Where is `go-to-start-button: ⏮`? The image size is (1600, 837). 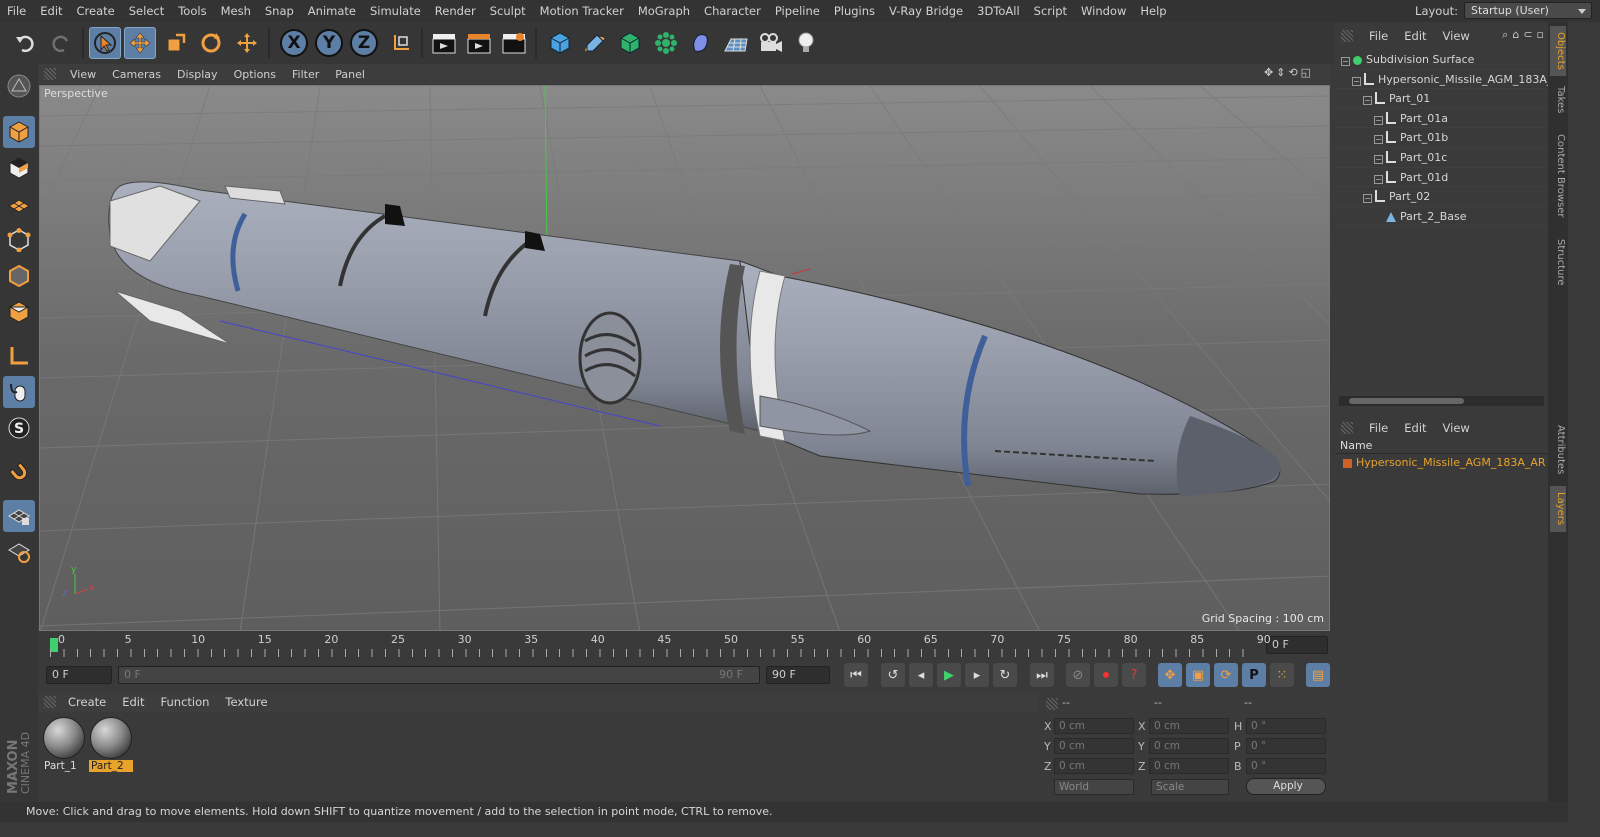 go-to-start-button: ⏮ is located at coordinates (856, 675).